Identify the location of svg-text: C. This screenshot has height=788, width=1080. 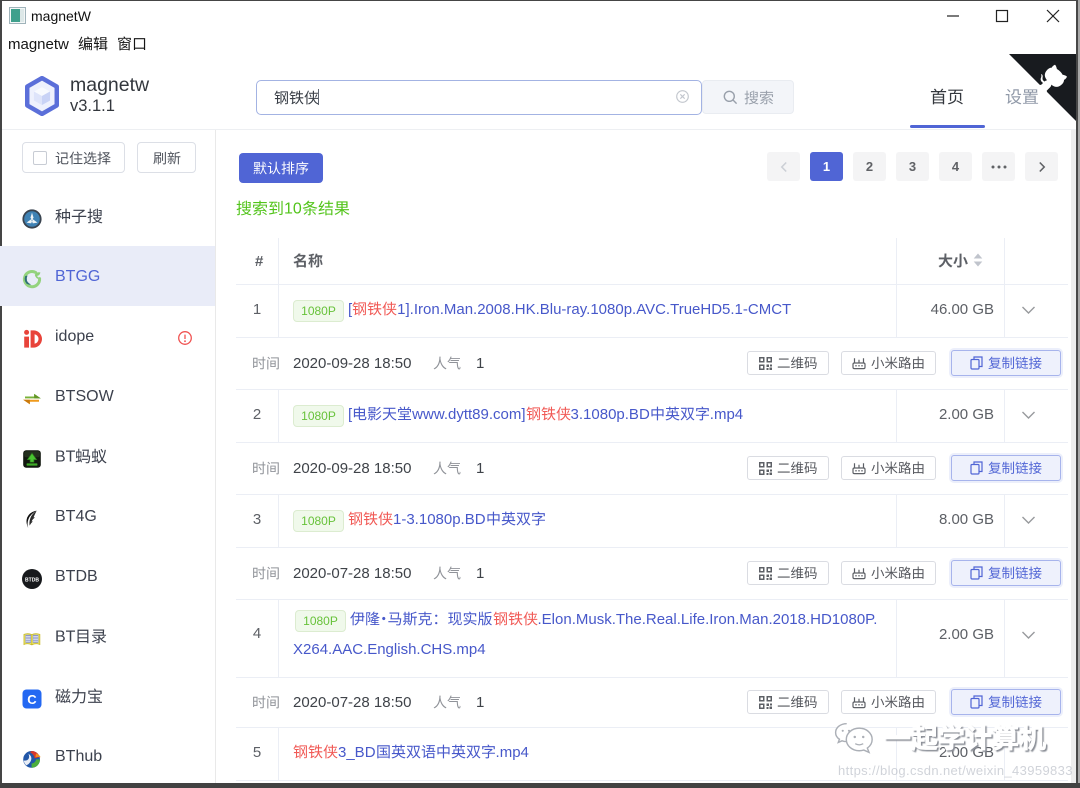
(32, 699).